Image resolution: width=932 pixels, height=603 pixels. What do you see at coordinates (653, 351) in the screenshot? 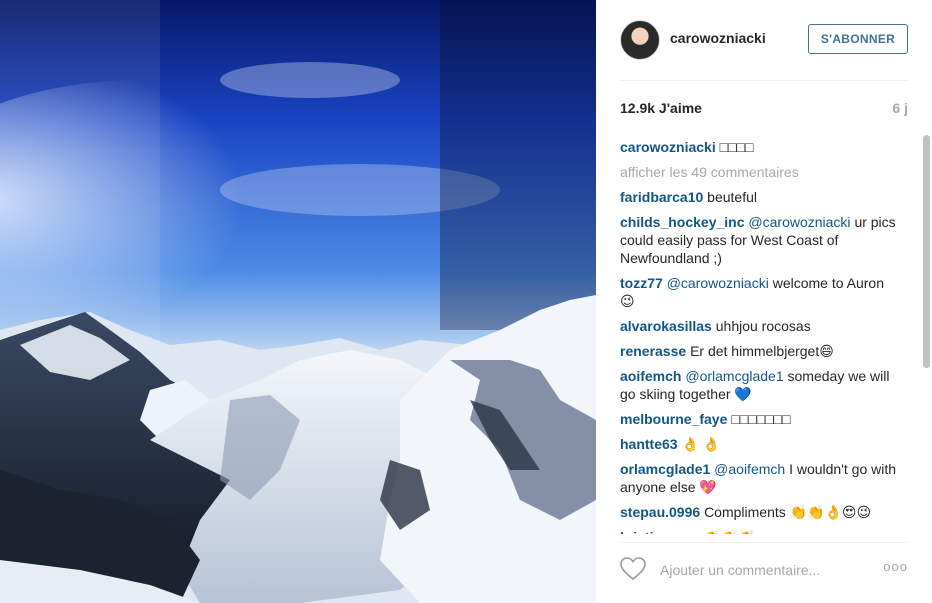
I see `comment-username: renerasse` at bounding box center [653, 351].